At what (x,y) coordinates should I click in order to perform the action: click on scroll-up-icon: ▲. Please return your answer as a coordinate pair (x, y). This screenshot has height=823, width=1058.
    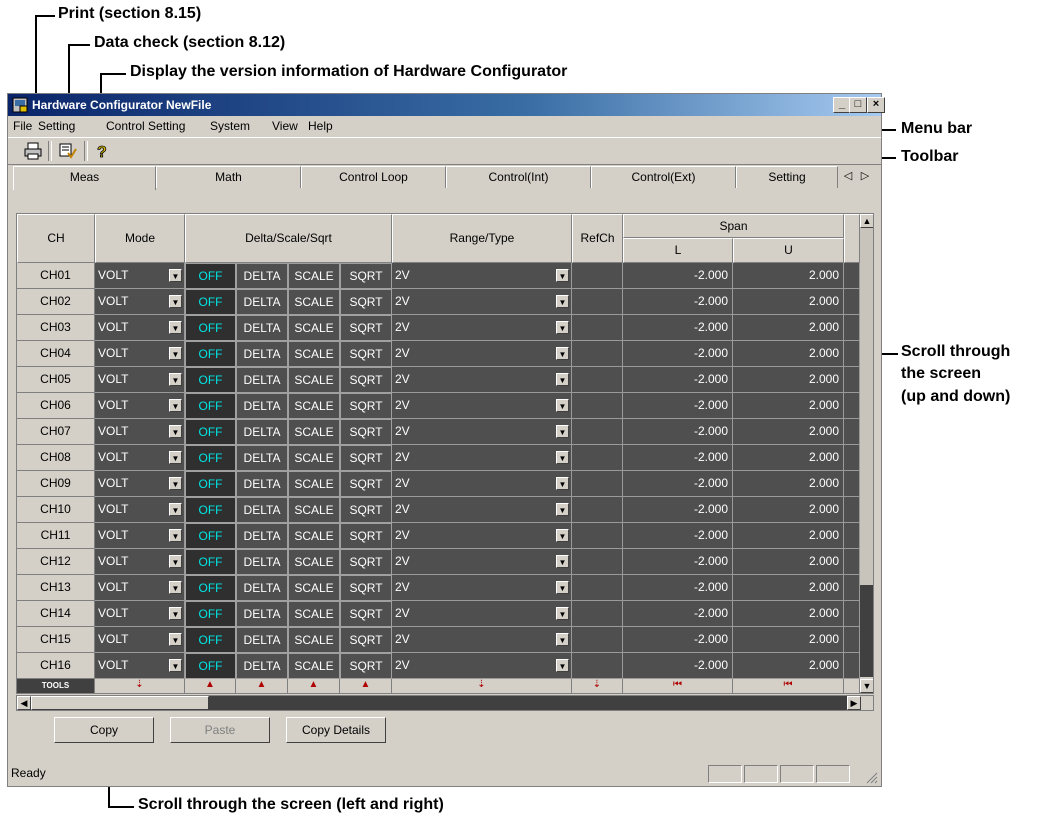
    Looking at the image, I should click on (866, 221).